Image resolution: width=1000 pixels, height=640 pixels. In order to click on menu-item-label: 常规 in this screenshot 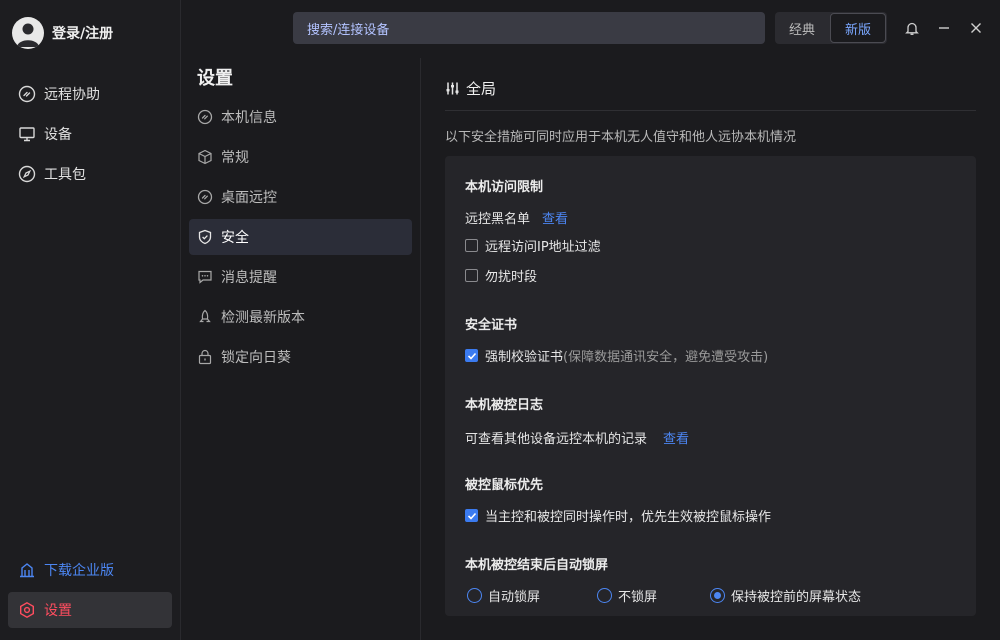, I will do `click(235, 158)`.